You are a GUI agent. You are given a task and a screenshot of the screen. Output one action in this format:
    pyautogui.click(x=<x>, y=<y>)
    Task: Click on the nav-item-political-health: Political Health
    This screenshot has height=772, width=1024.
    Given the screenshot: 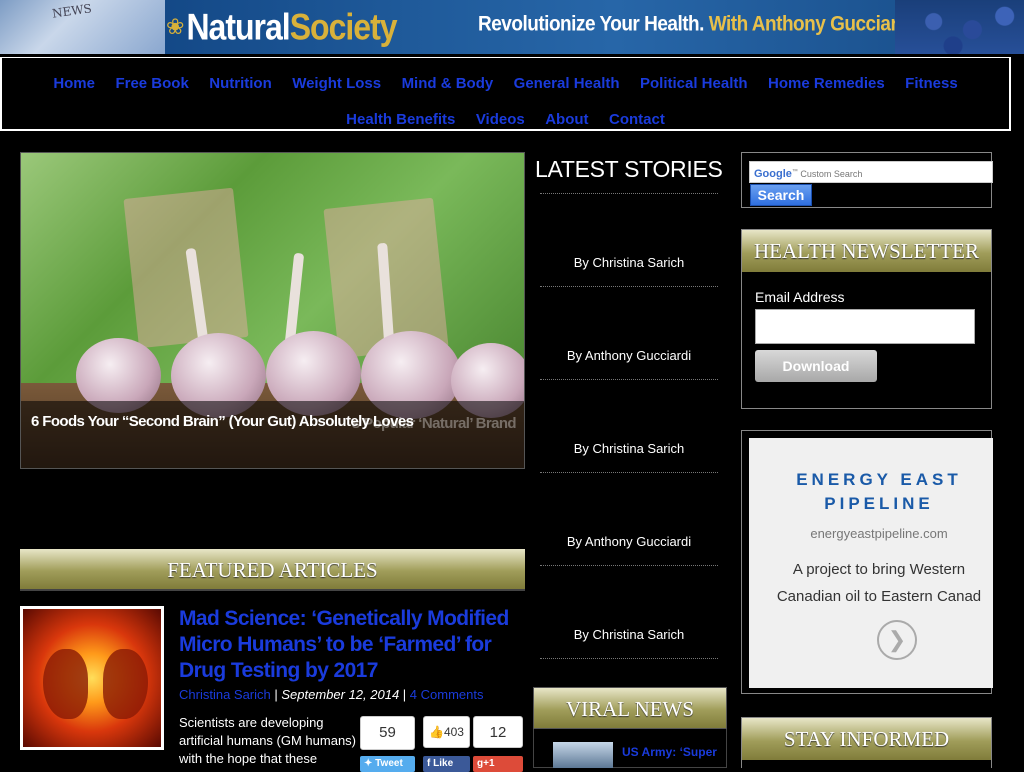 What is the action you would take?
    pyautogui.click(x=694, y=84)
    